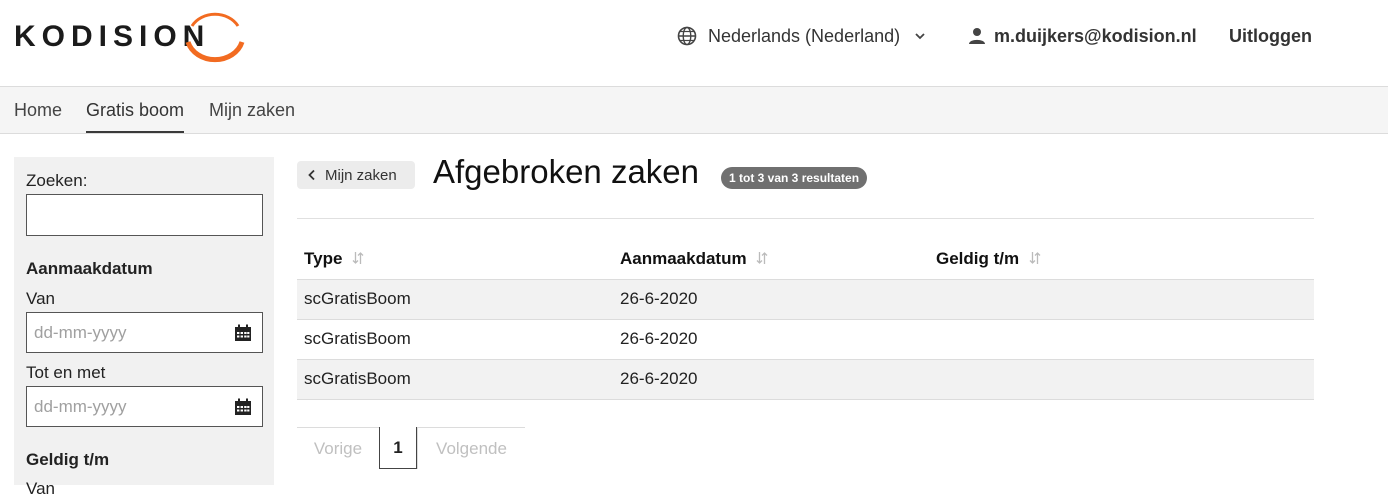 This screenshot has width=1388, height=499. Describe the element at coordinates (144, 332) in the screenshot. I see `created-from-date-input: dd-mm-yyyy` at that location.